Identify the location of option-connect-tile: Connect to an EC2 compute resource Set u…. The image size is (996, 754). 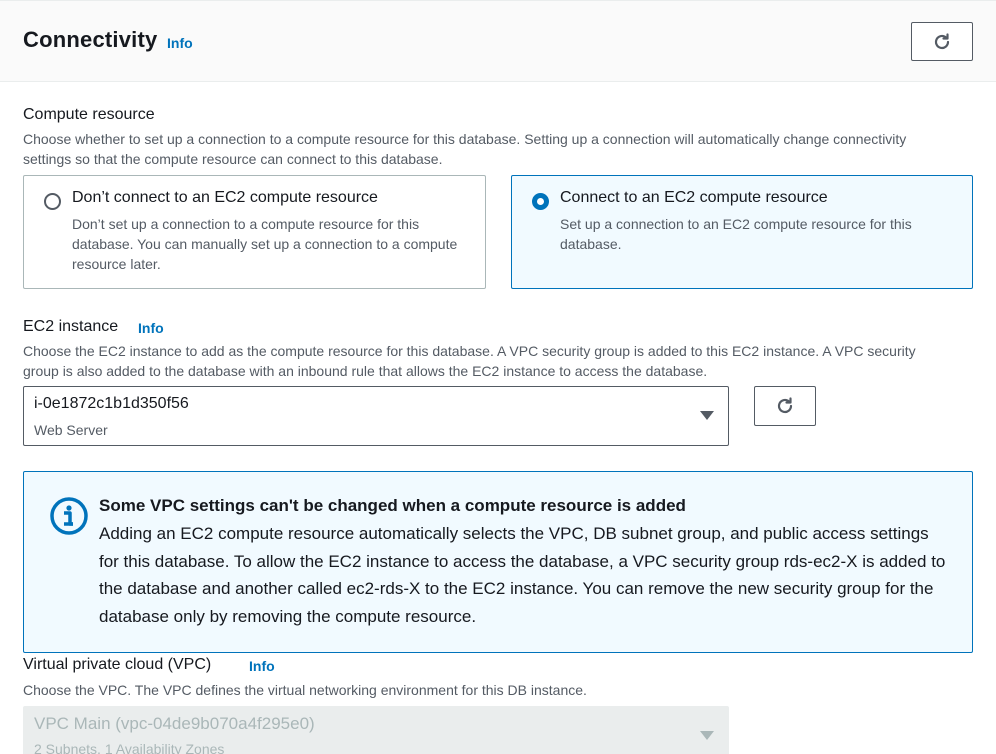
(742, 232).